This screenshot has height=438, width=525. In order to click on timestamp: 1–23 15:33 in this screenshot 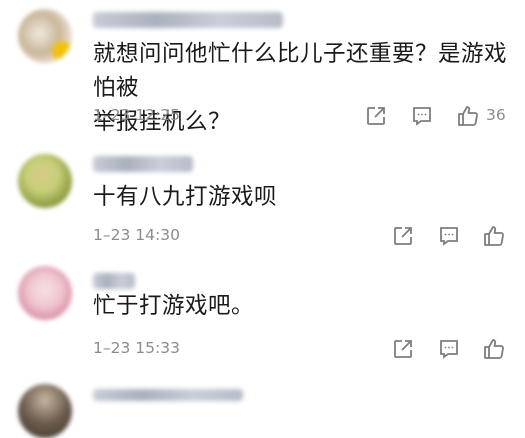, I will do `click(136, 348)`.